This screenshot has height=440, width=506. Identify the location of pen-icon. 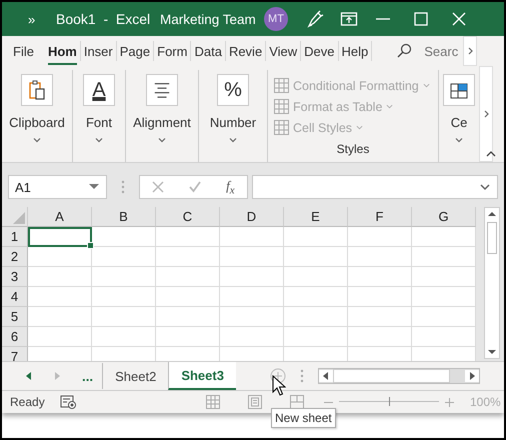
(315, 19).